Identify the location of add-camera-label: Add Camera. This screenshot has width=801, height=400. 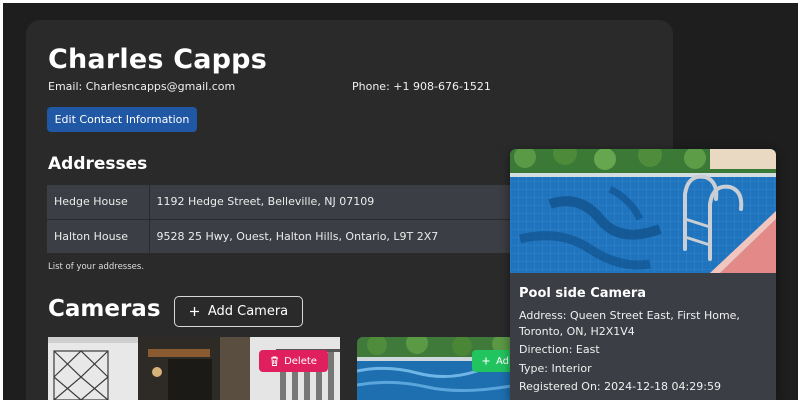
(248, 311).